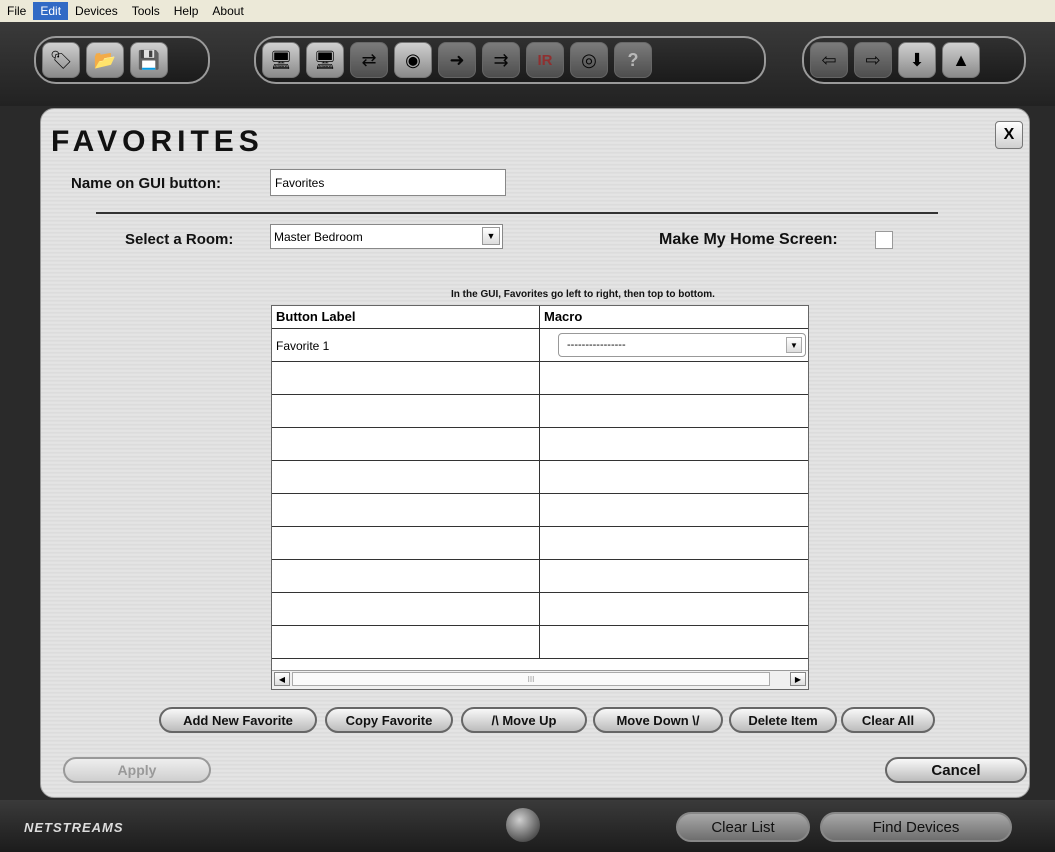 This screenshot has height=852, width=1055. Describe the element at coordinates (633, 60) in the screenshot. I see `help-question-icon: ?` at that location.